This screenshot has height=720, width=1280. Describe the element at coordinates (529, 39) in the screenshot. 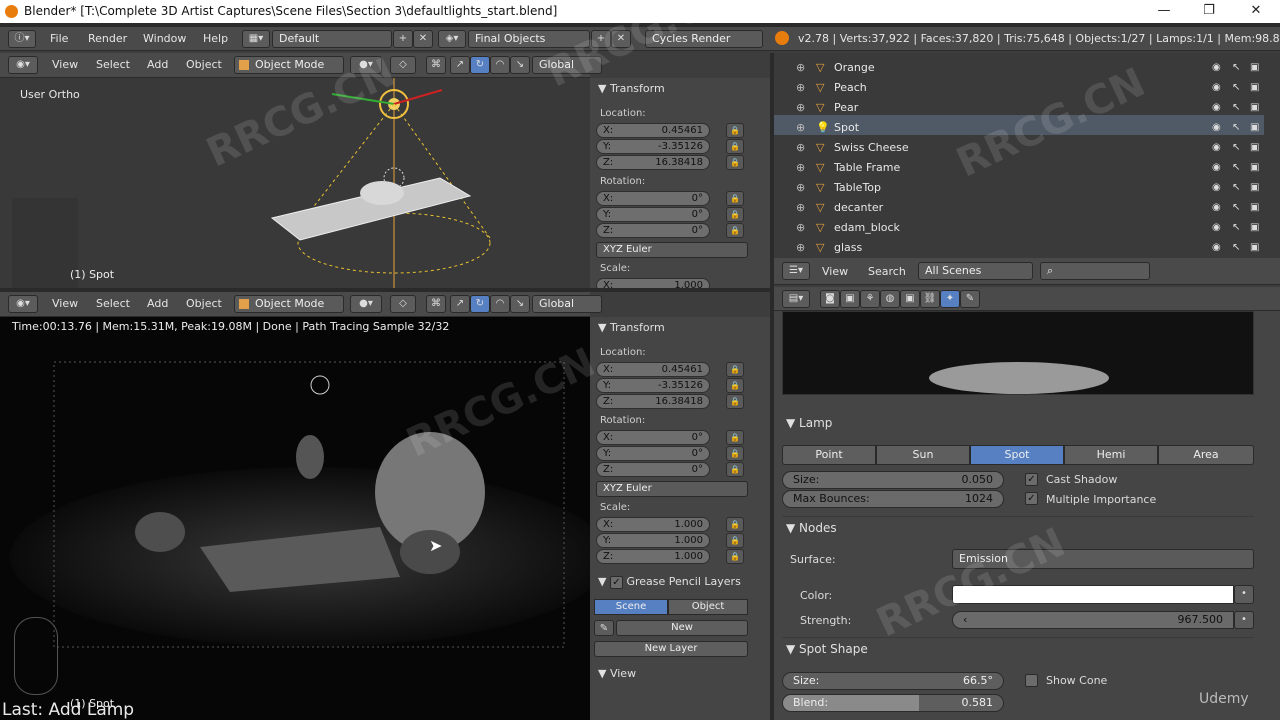

I see `scene-field: Final Objects` at that location.